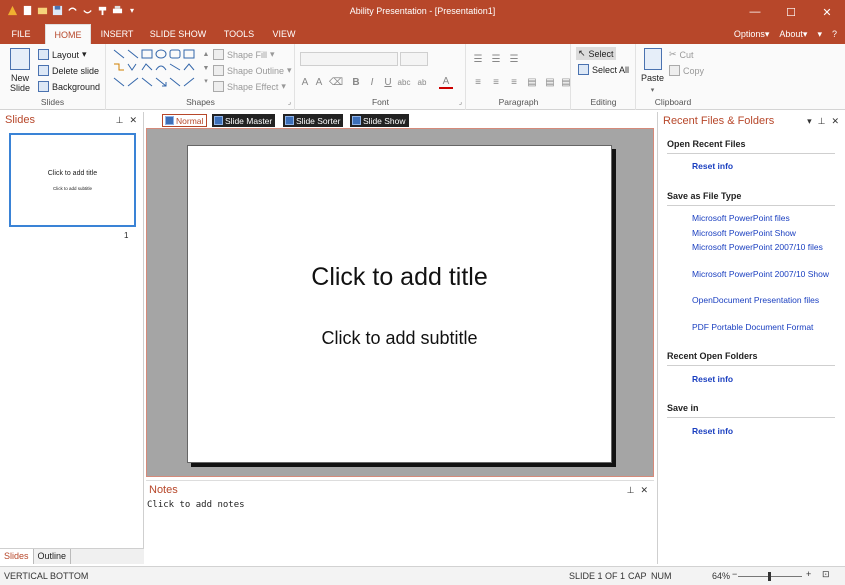 This screenshot has height=585, width=845. I want to click on close-window-icon: ✕, so click(827, 12).